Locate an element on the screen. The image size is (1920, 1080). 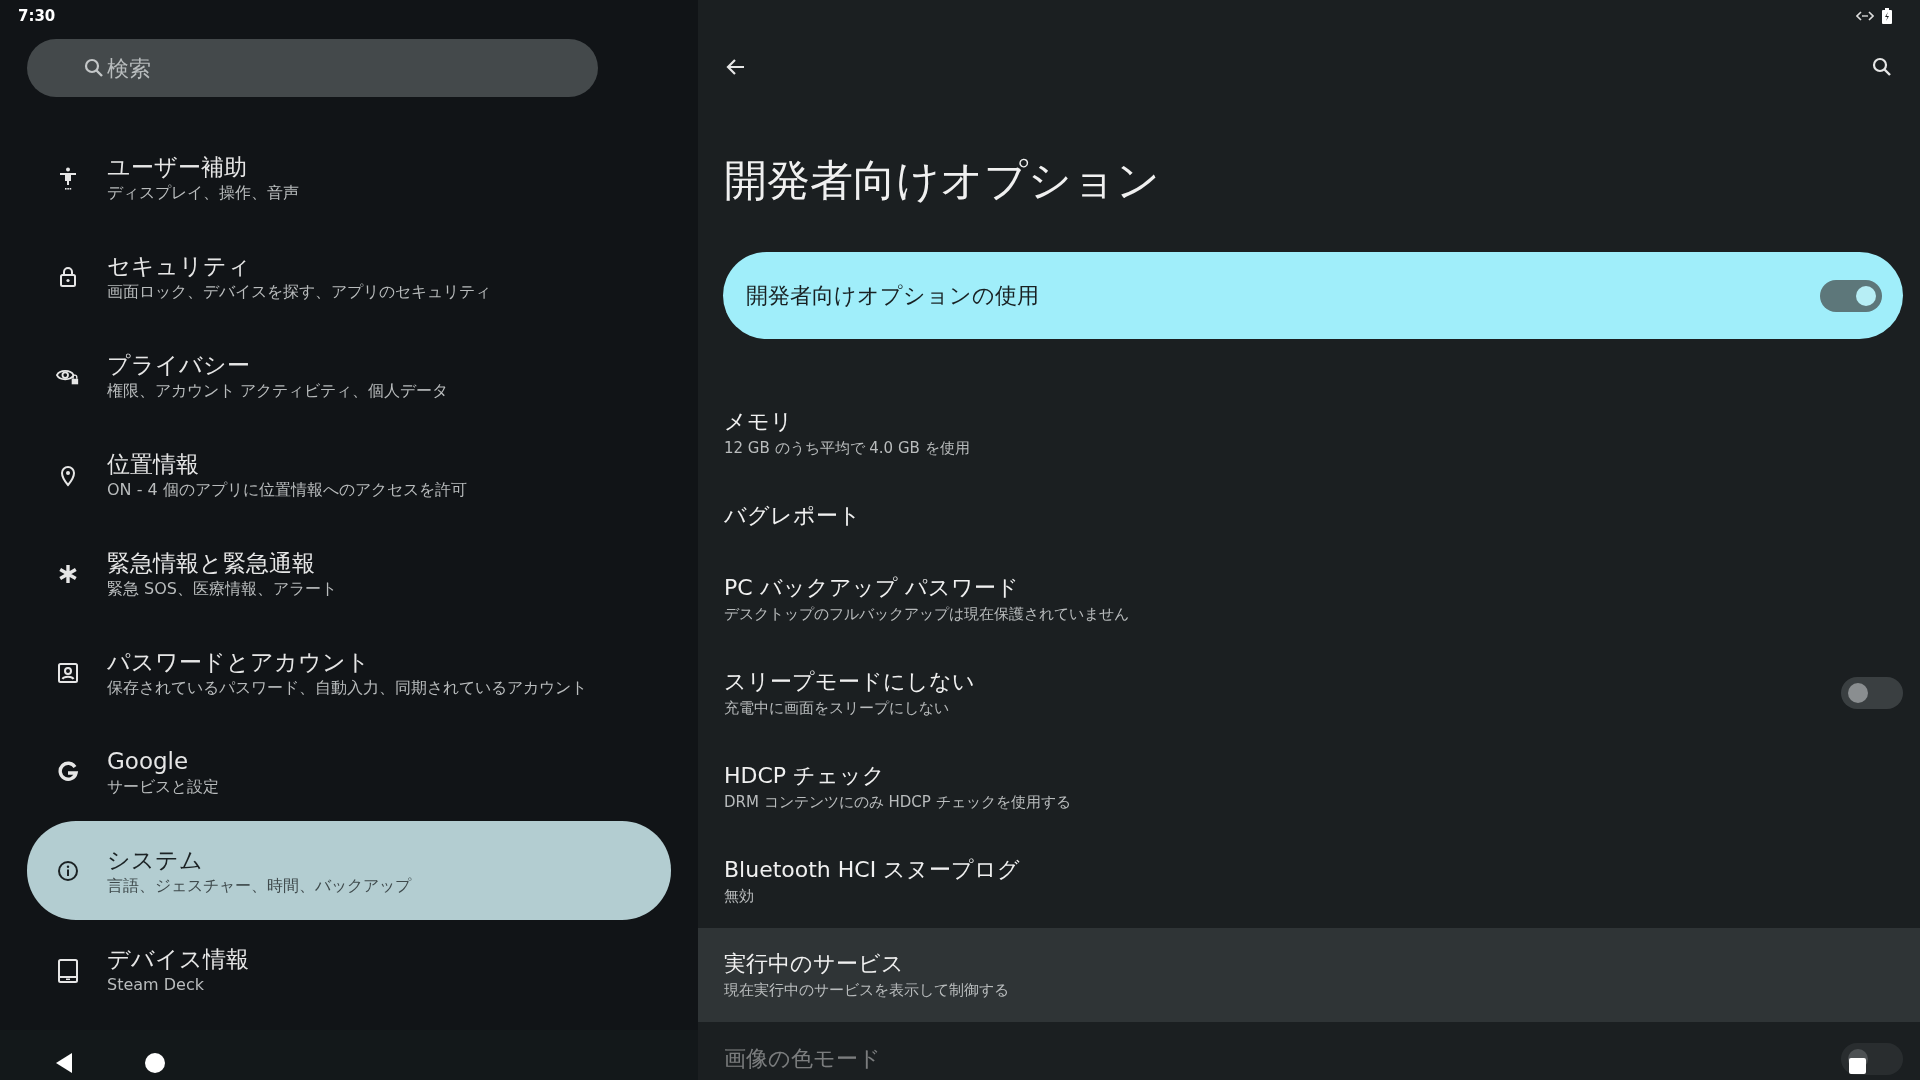
settings-category: システム 言語、ジェスチャー、時間、バックアップ is located at coordinates (349, 870).